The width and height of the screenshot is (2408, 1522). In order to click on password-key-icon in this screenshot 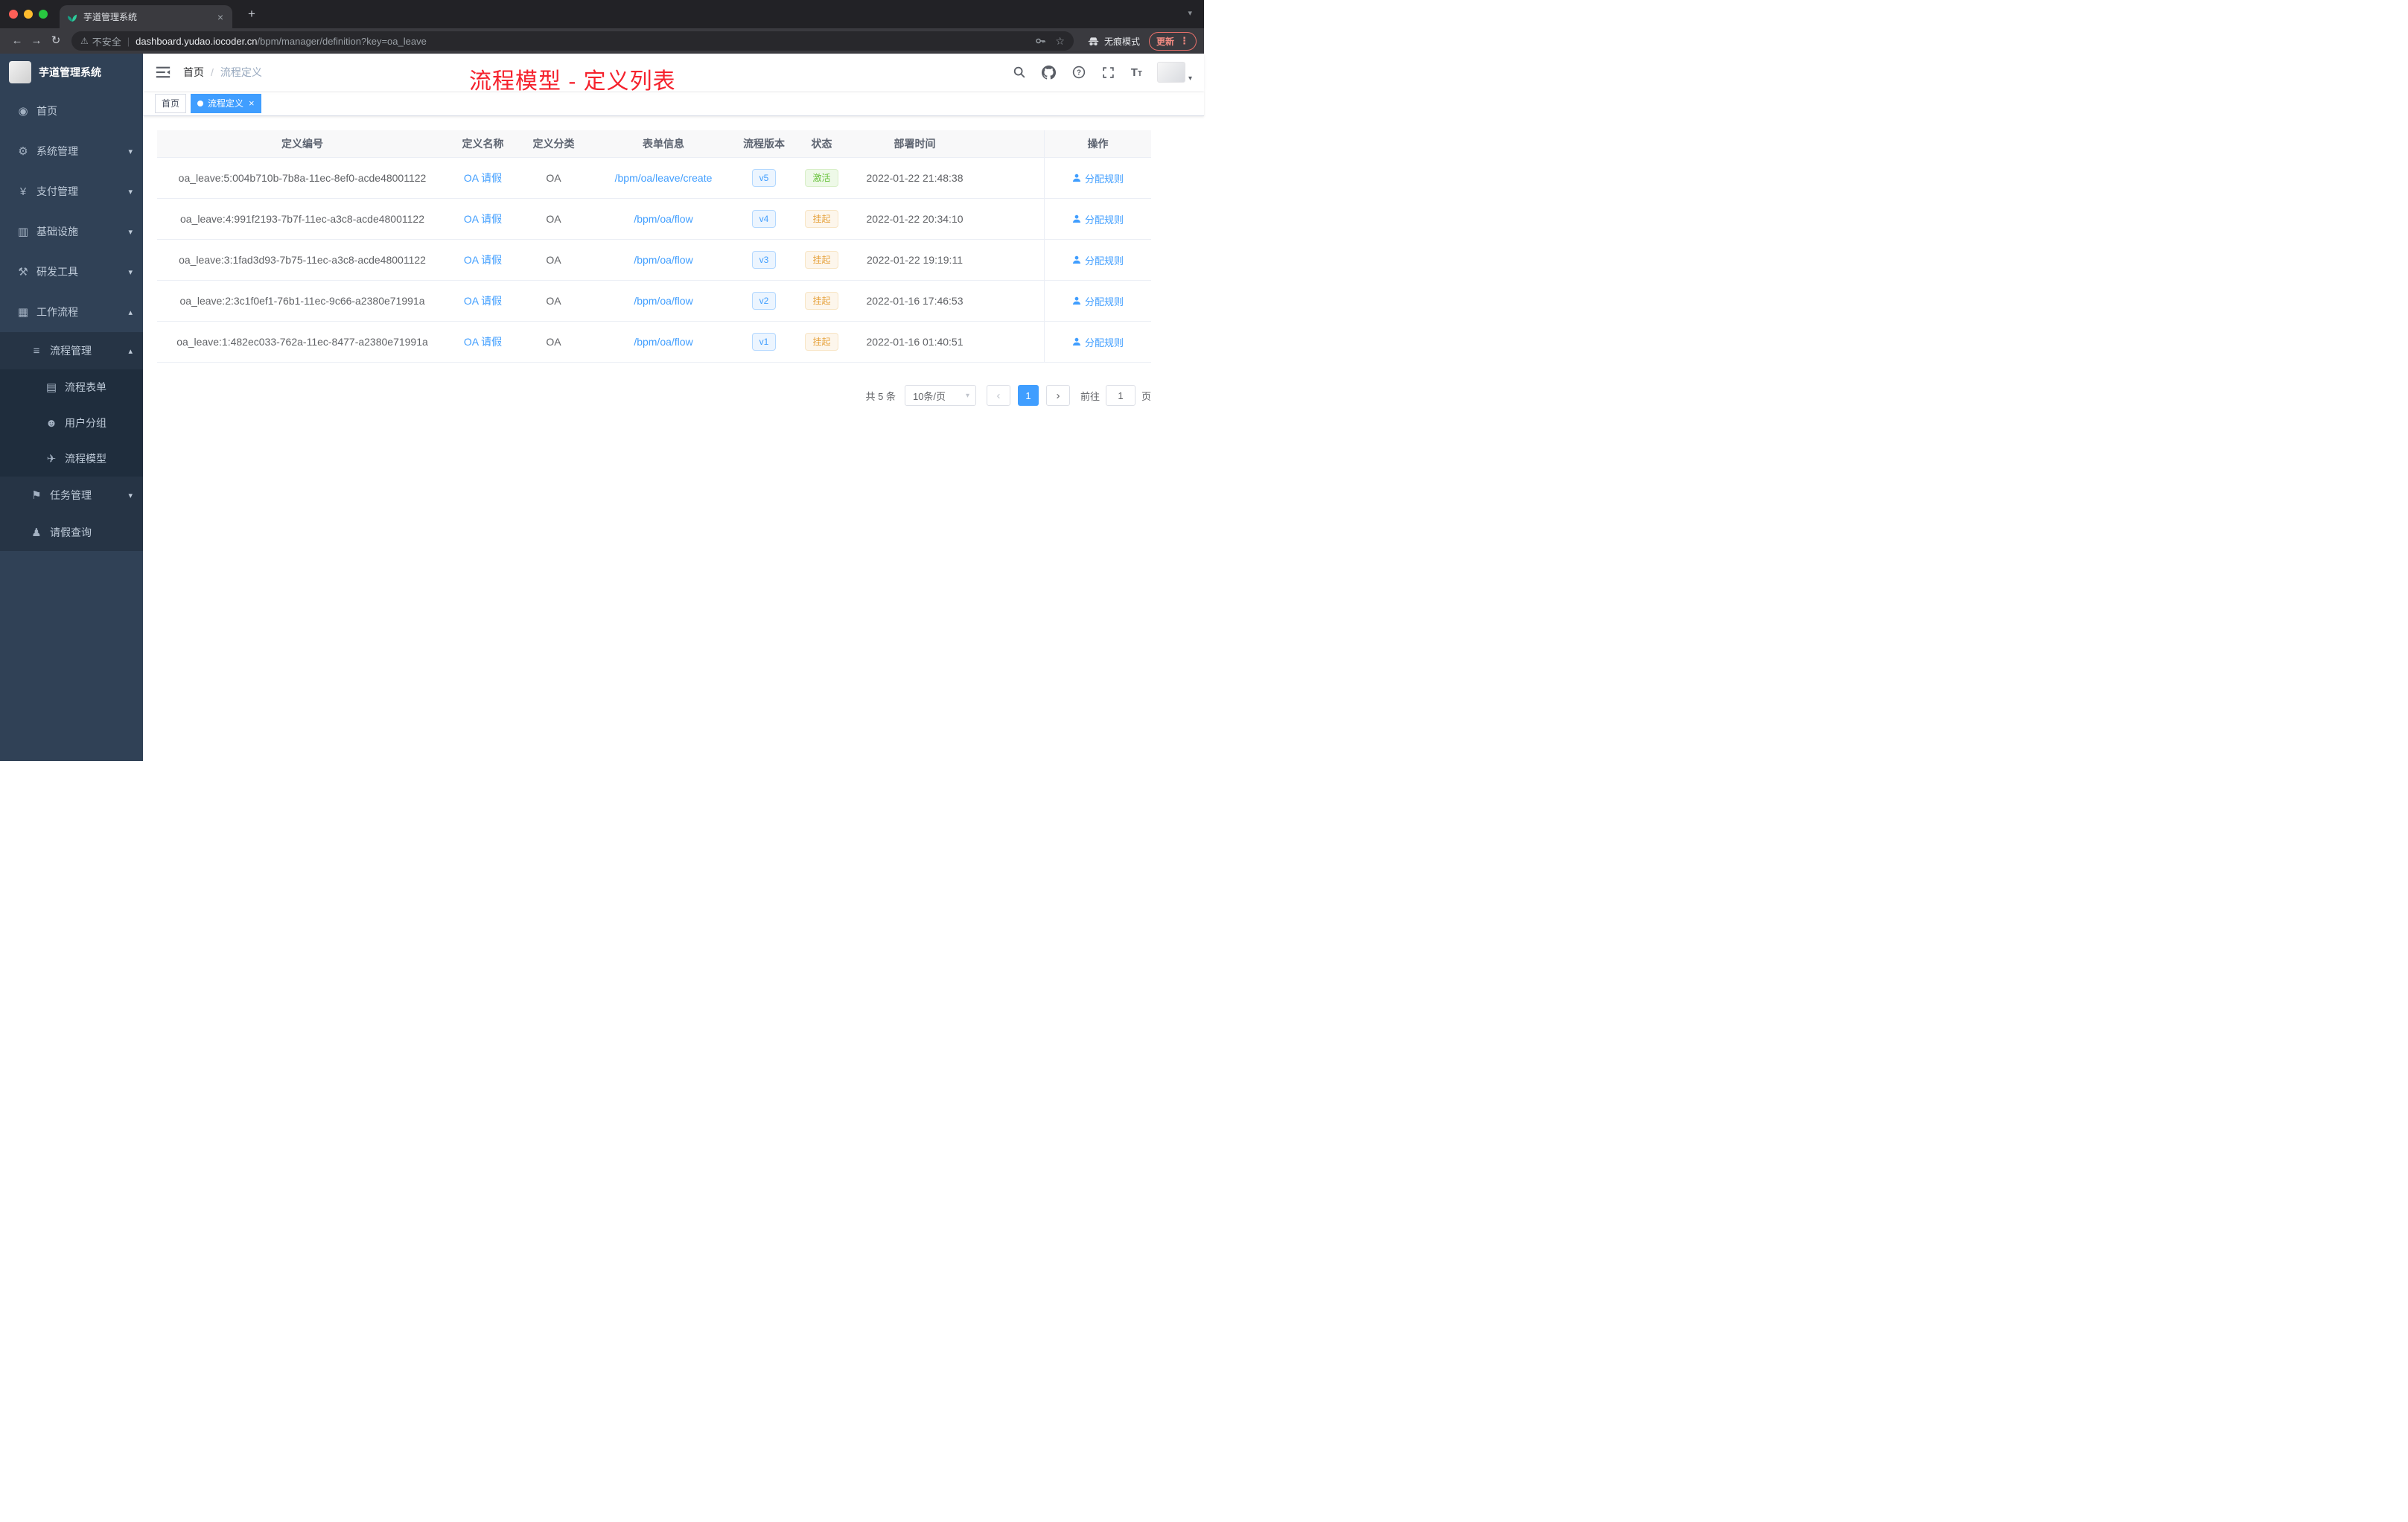, I will do `click(1040, 41)`.